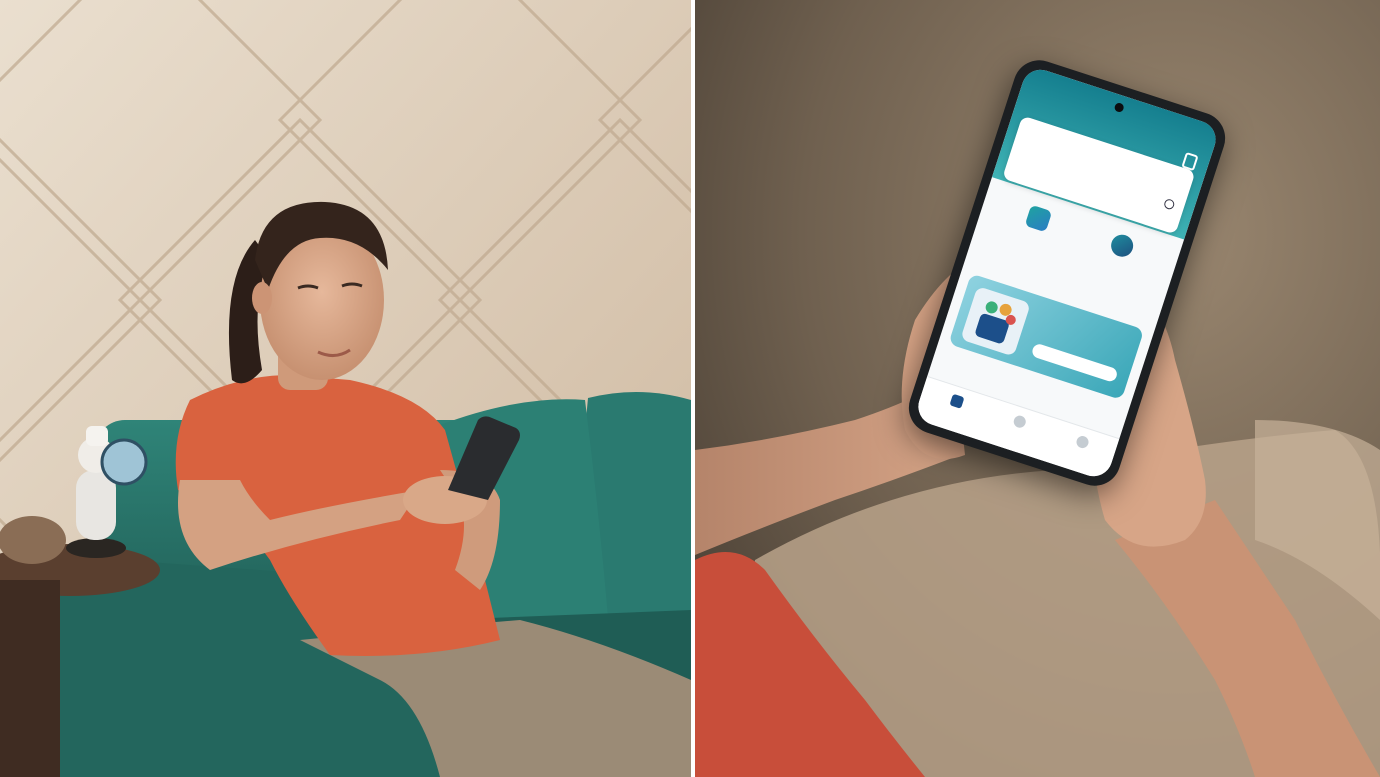 This screenshot has height=777, width=1380. What do you see at coordinates (1119, 107) in the screenshot?
I see `front-camera` at bounding box center [1119, 107].